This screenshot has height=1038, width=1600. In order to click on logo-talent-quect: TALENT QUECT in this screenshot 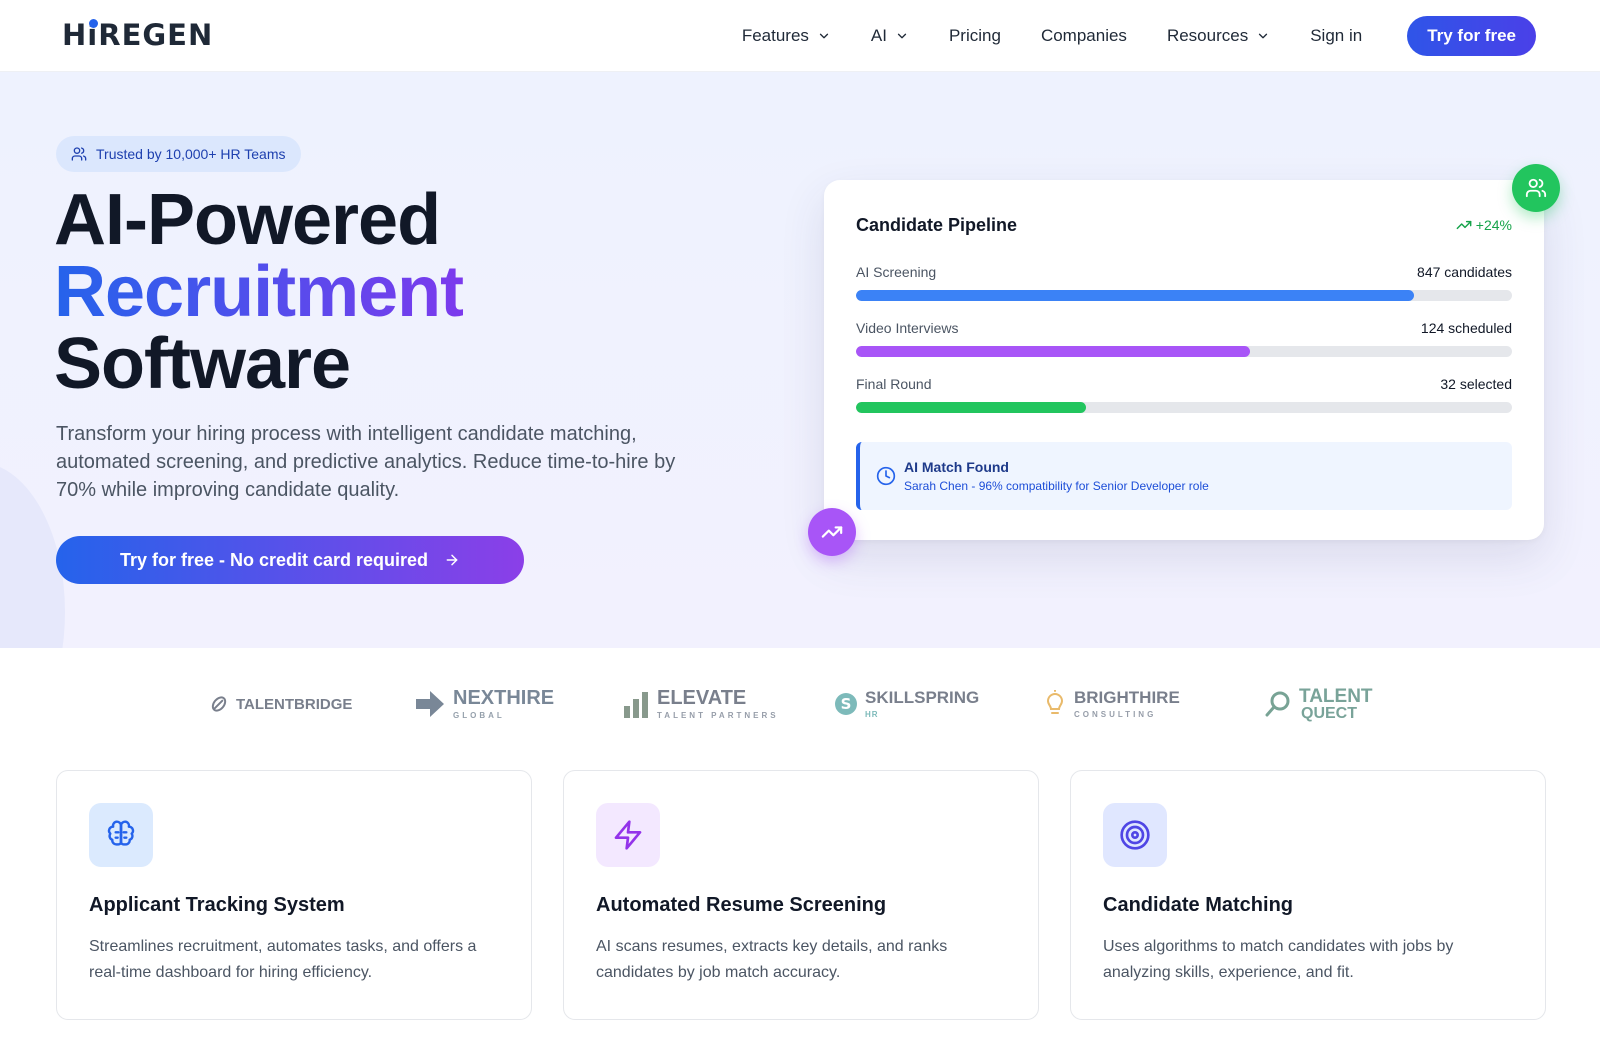, I will do `click(1318, 704)`.